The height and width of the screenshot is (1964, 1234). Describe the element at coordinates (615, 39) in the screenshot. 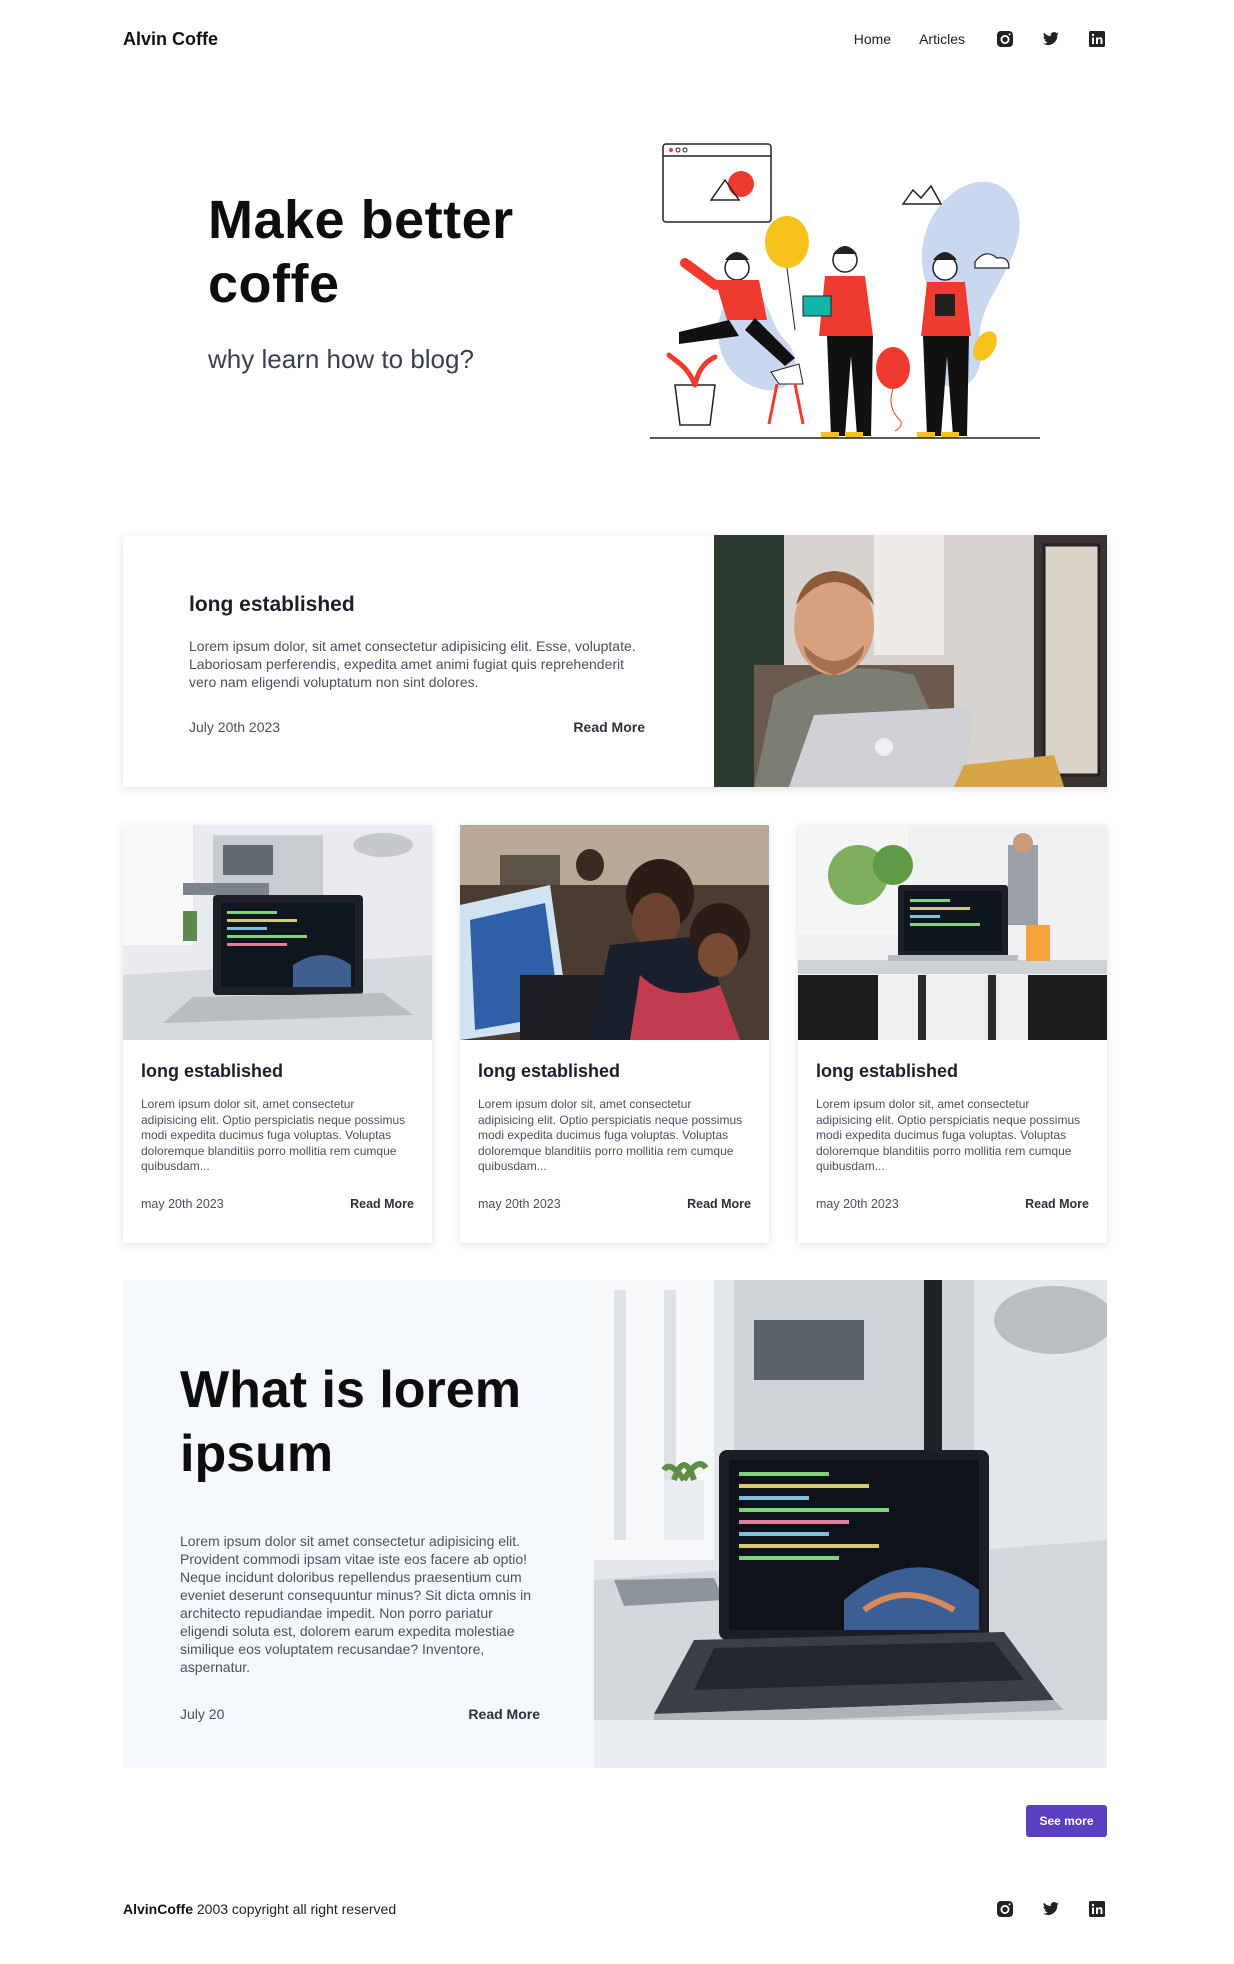

I see `site-header: Alvin Coffe Home Articles` at that location.